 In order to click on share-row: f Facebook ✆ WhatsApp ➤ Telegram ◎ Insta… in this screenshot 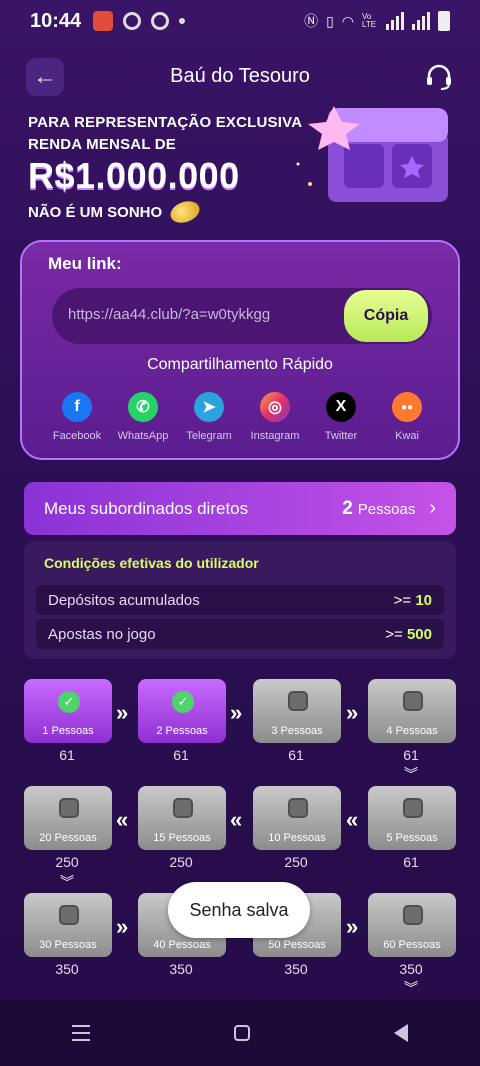, I will do `click(242, 417)`.